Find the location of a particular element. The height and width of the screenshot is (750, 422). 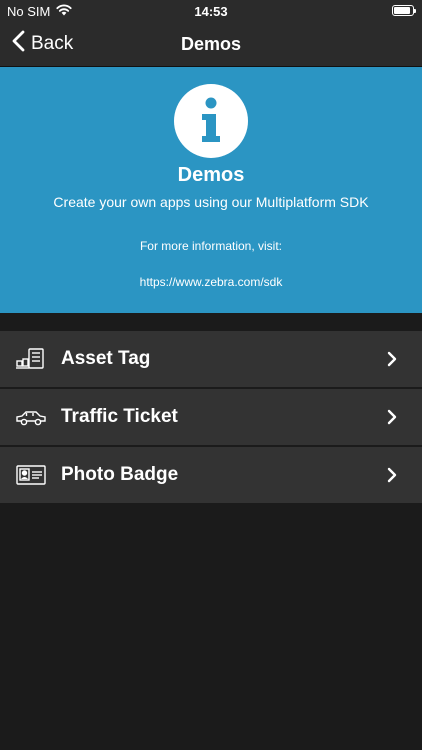

status-bar: No SIM 14:53 is located at coordinates (211, 11).